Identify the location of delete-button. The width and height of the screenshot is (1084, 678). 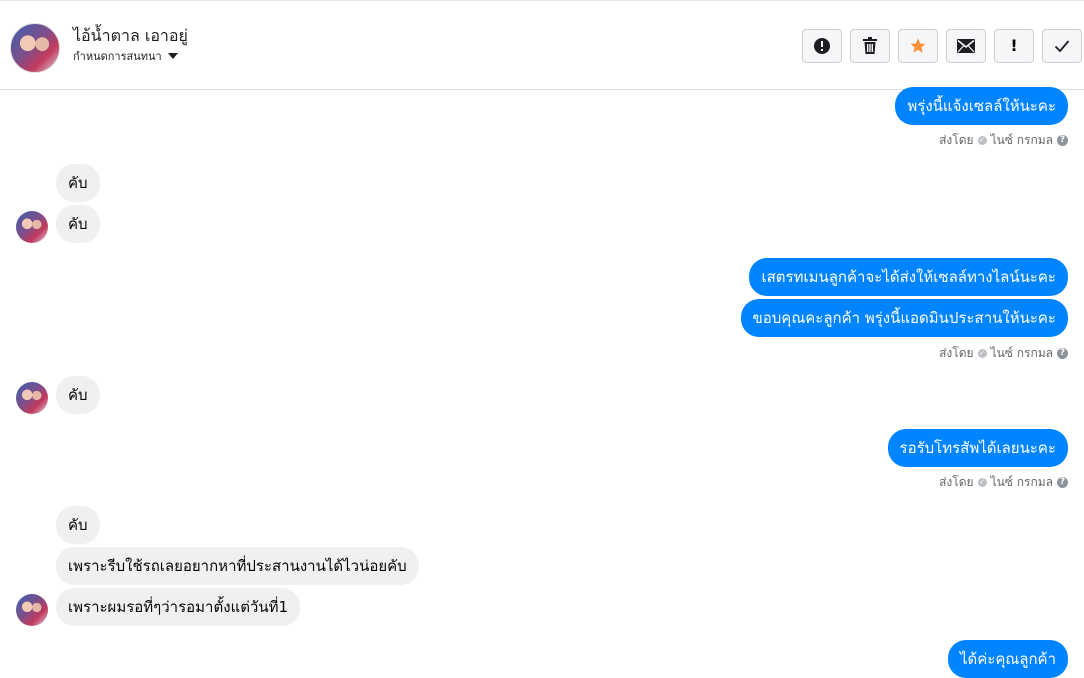
(870, 46).